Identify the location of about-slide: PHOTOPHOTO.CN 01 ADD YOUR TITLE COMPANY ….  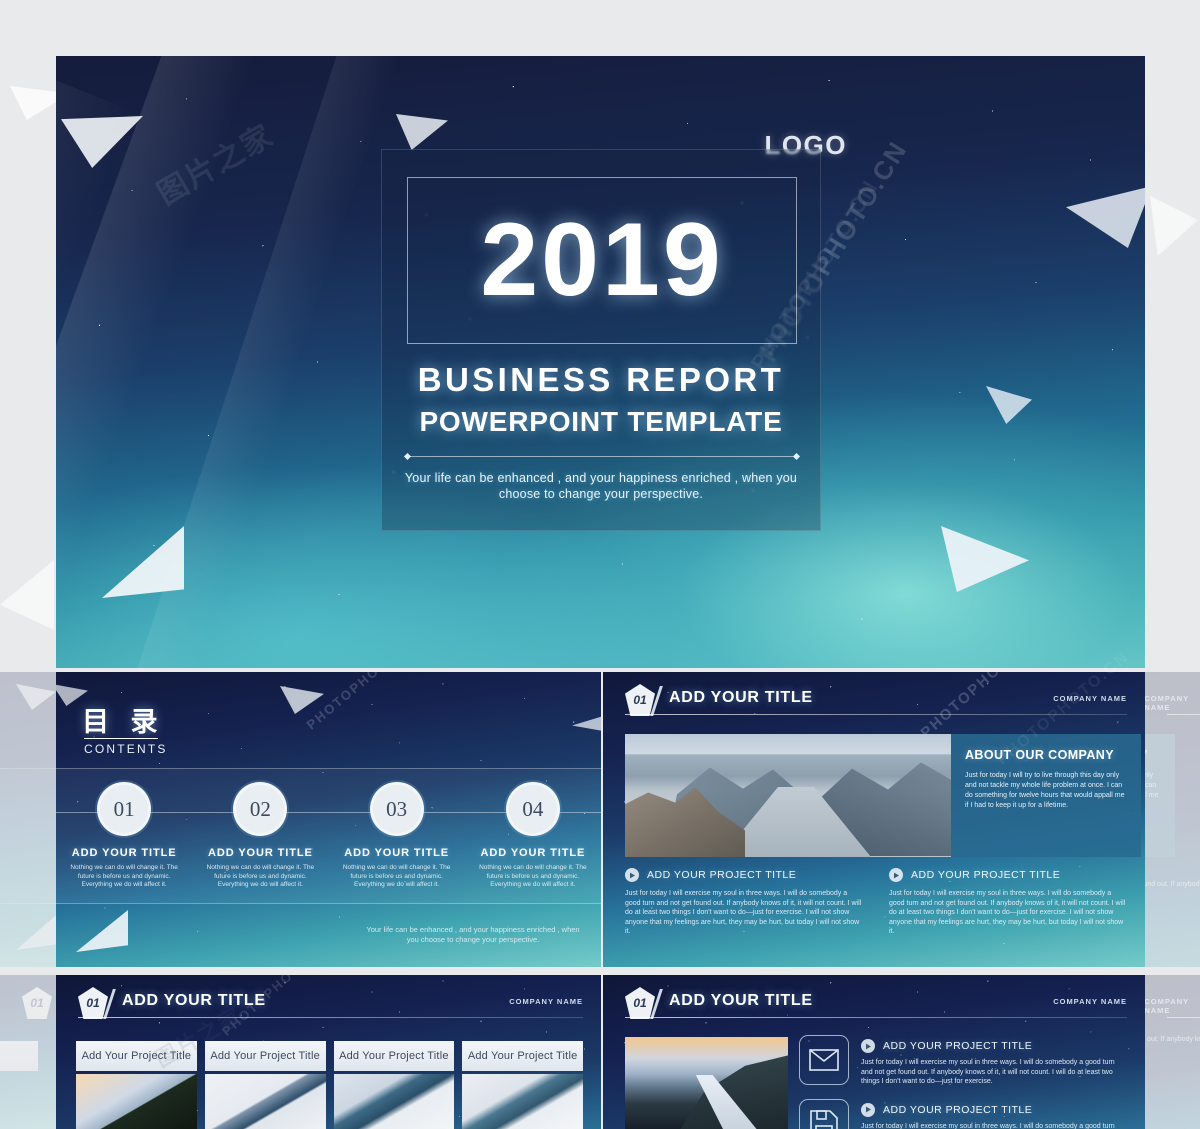
(874, 819).